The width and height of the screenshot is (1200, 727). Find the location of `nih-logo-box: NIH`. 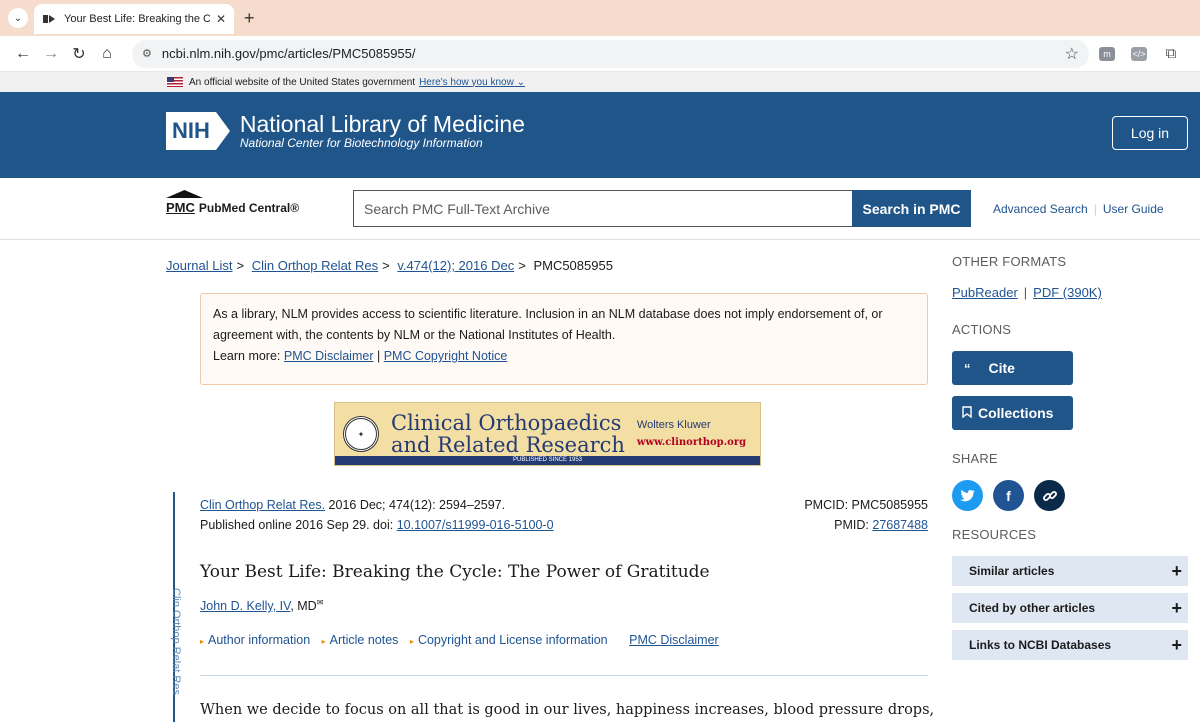

nih-logo-box: NIH is located at coordinates (191, 131).